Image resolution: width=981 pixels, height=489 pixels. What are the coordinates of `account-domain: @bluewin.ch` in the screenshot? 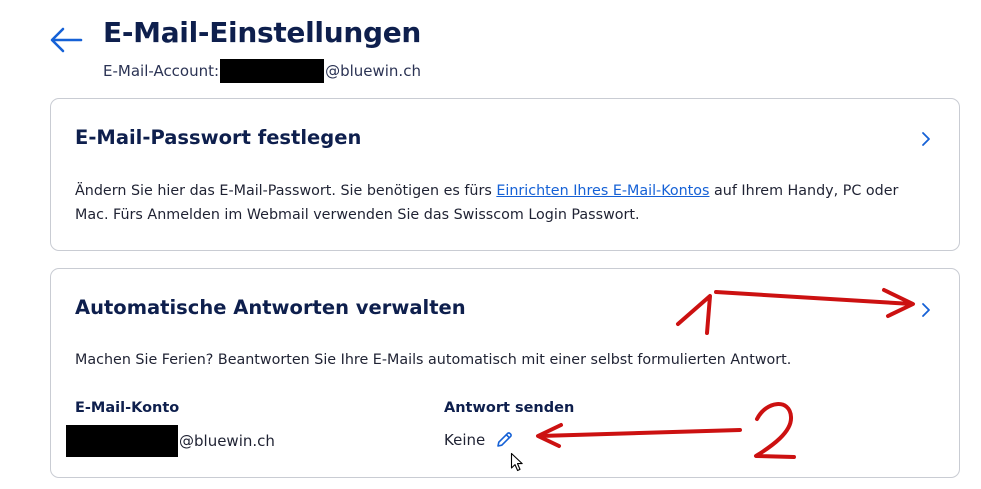 It's located at (373, 71).